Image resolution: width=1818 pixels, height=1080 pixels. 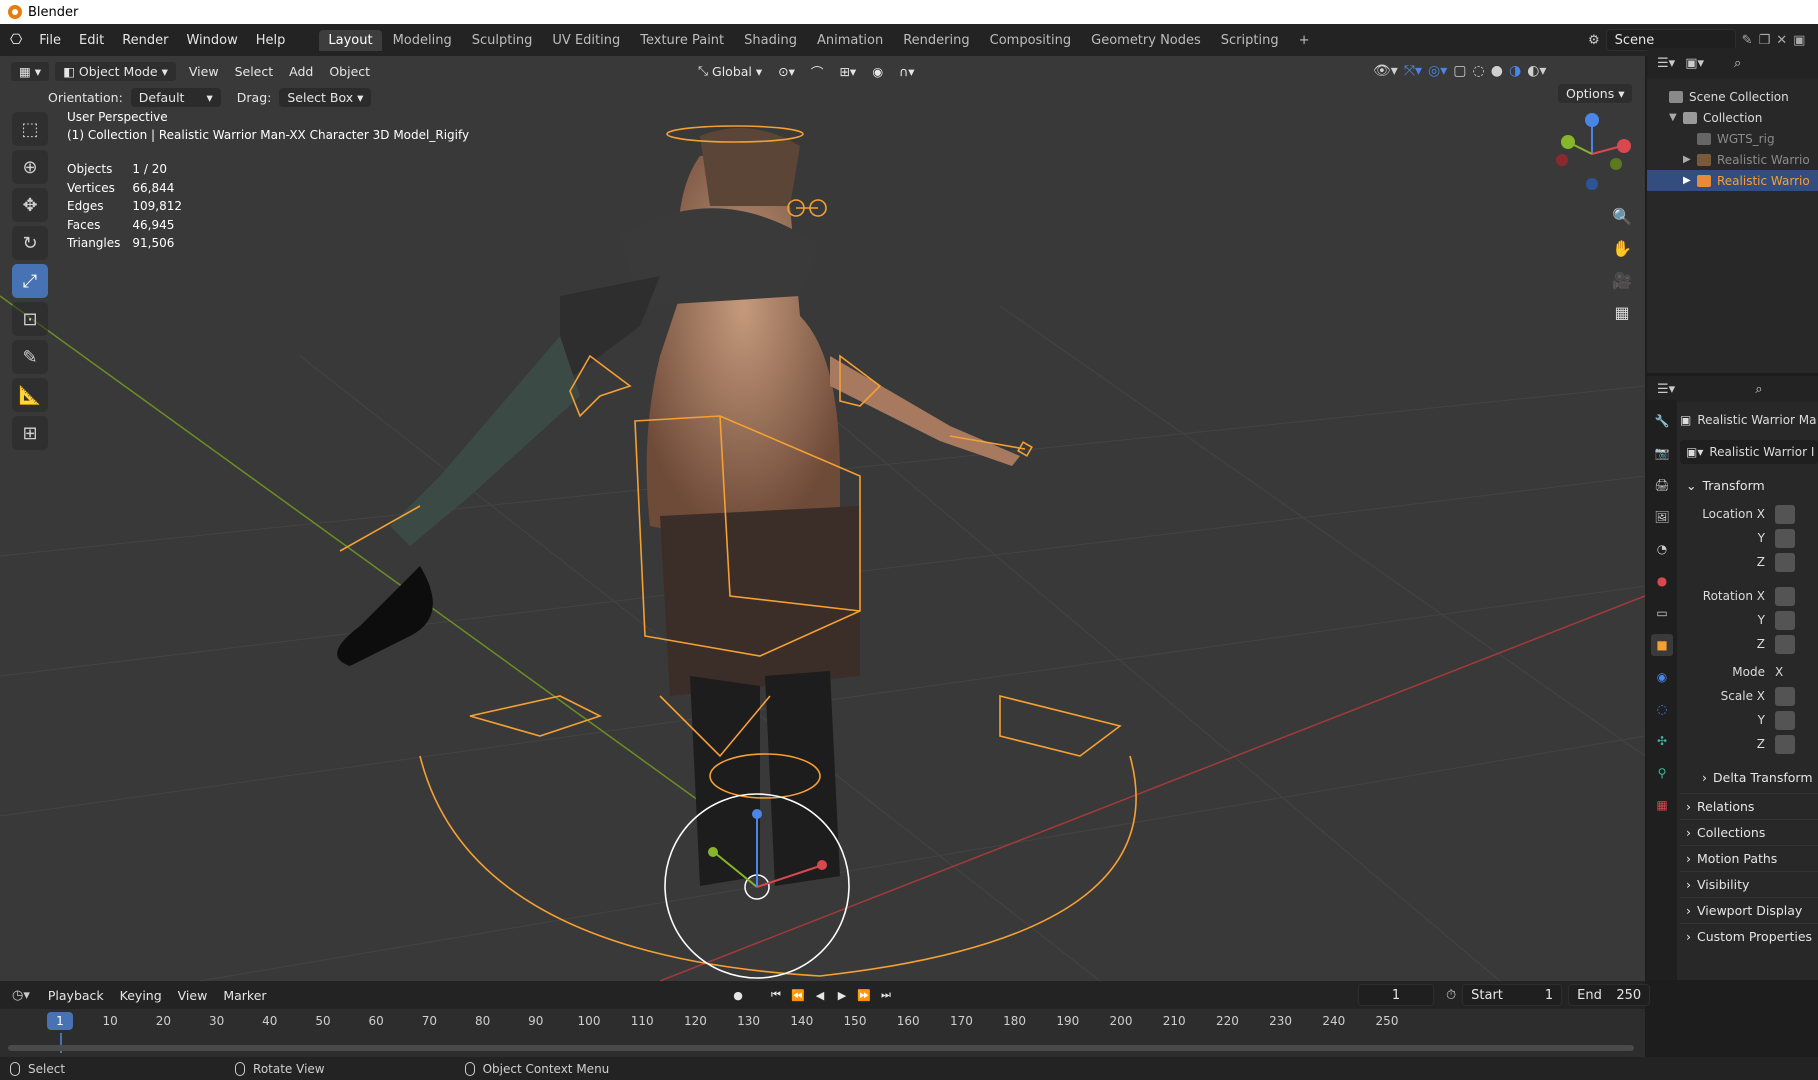 I want to click on annotate-tool-icon: ✎, so click(x=30, y=357).